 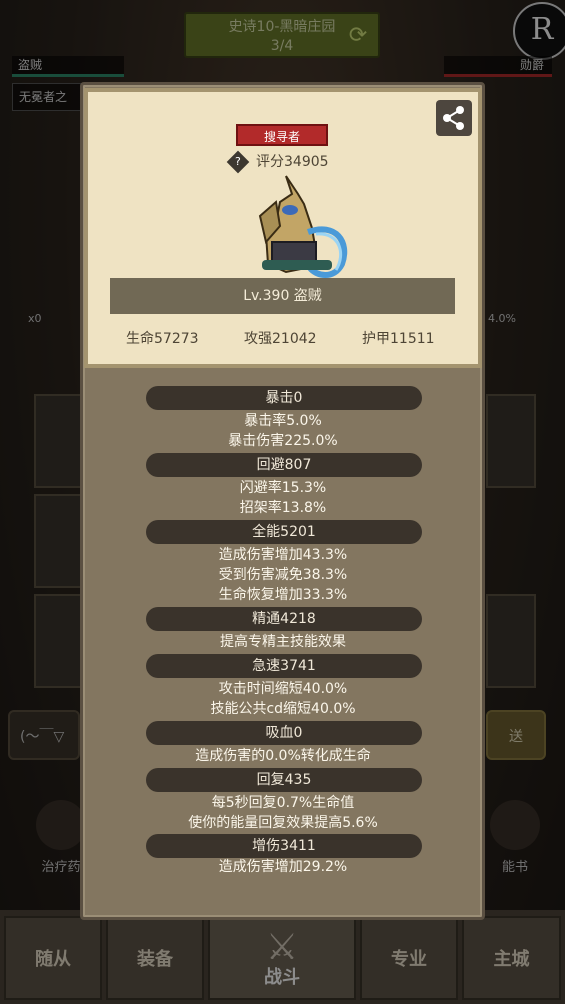 What do you see at coordinates (283, 575) in the screenshot?
I see `stat-line: 受到伤害减免38.3%` at bounding box center [283, 575].